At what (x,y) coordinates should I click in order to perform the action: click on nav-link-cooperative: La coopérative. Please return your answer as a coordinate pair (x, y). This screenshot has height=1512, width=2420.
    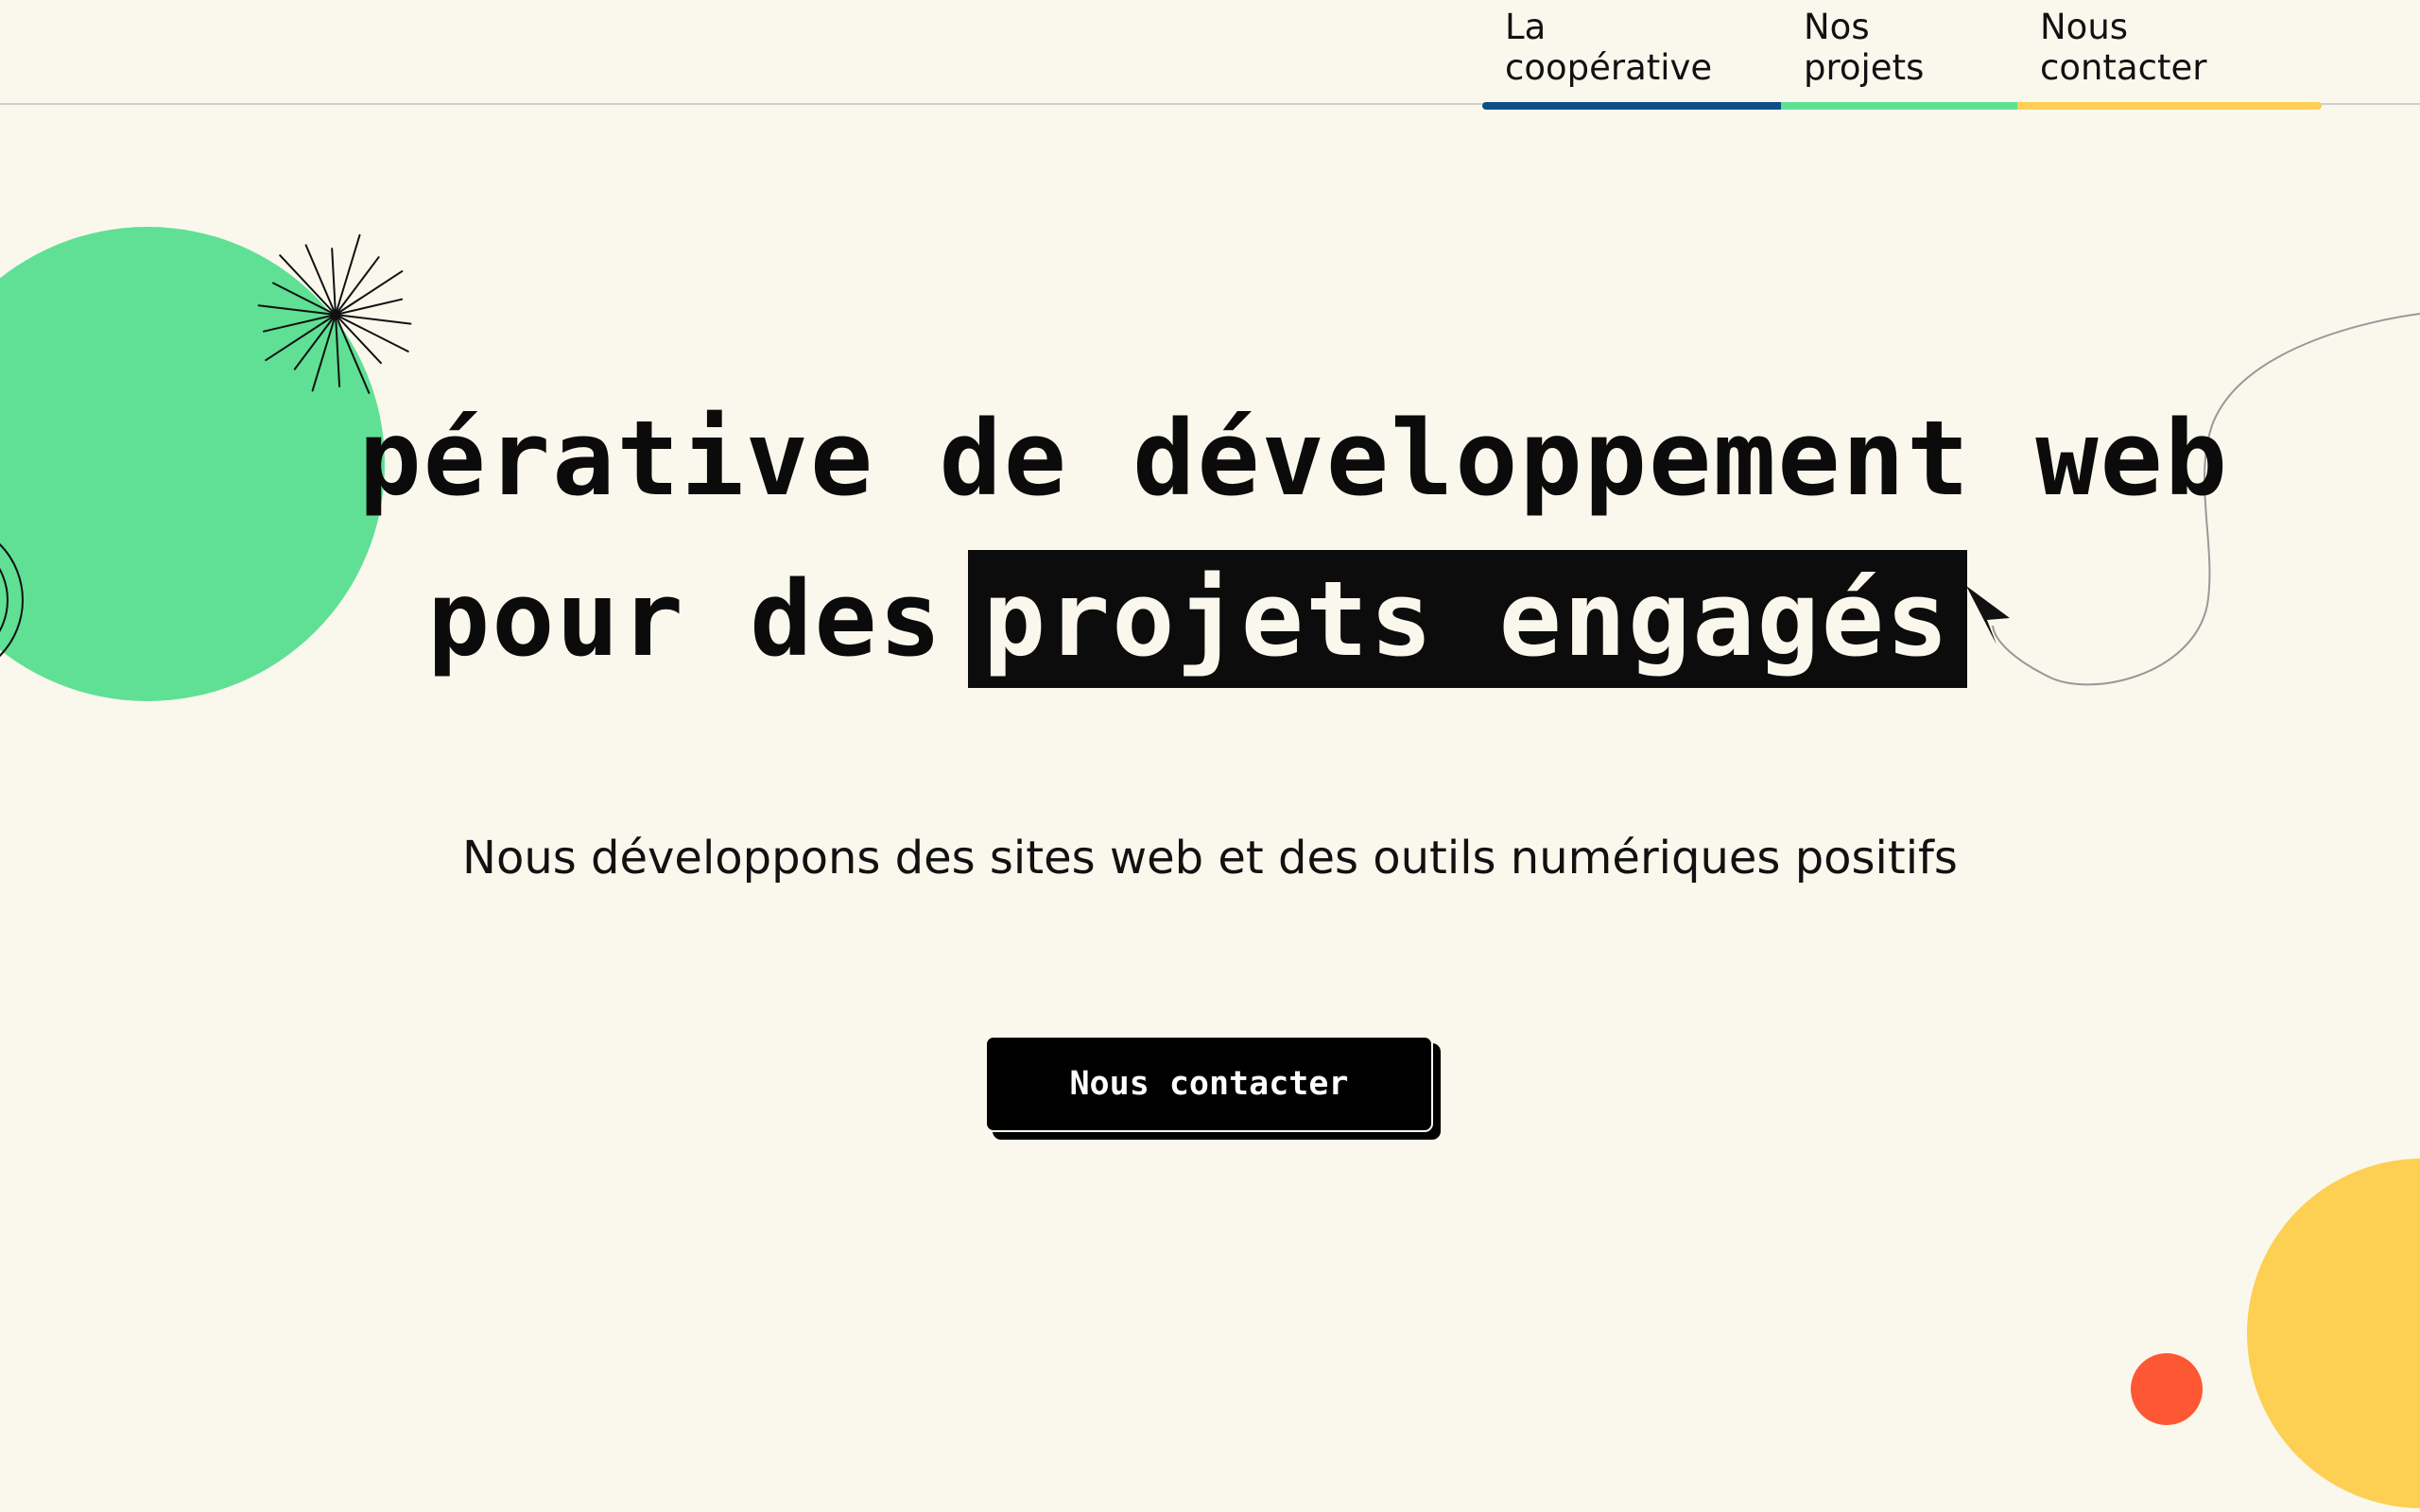
    Looking at the image, I should click on (1631, 55).